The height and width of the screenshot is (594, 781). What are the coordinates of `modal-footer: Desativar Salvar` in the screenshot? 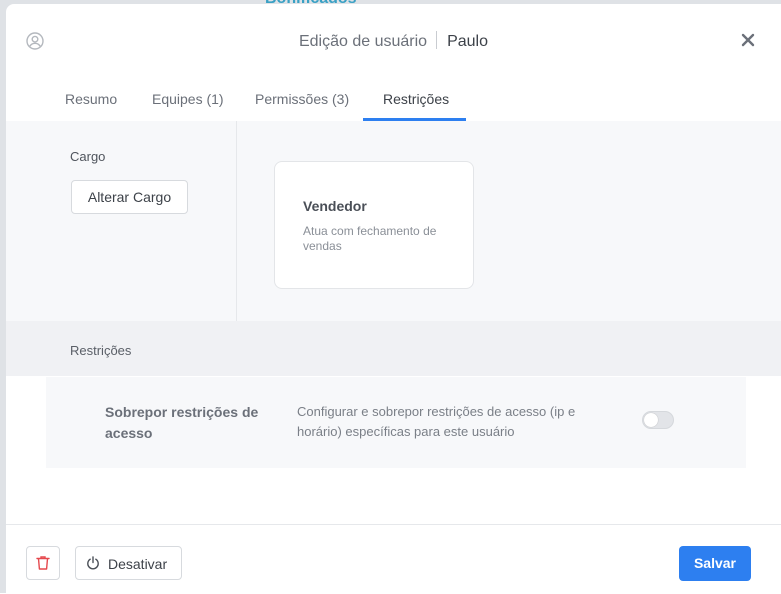 It's located at (393, 559).